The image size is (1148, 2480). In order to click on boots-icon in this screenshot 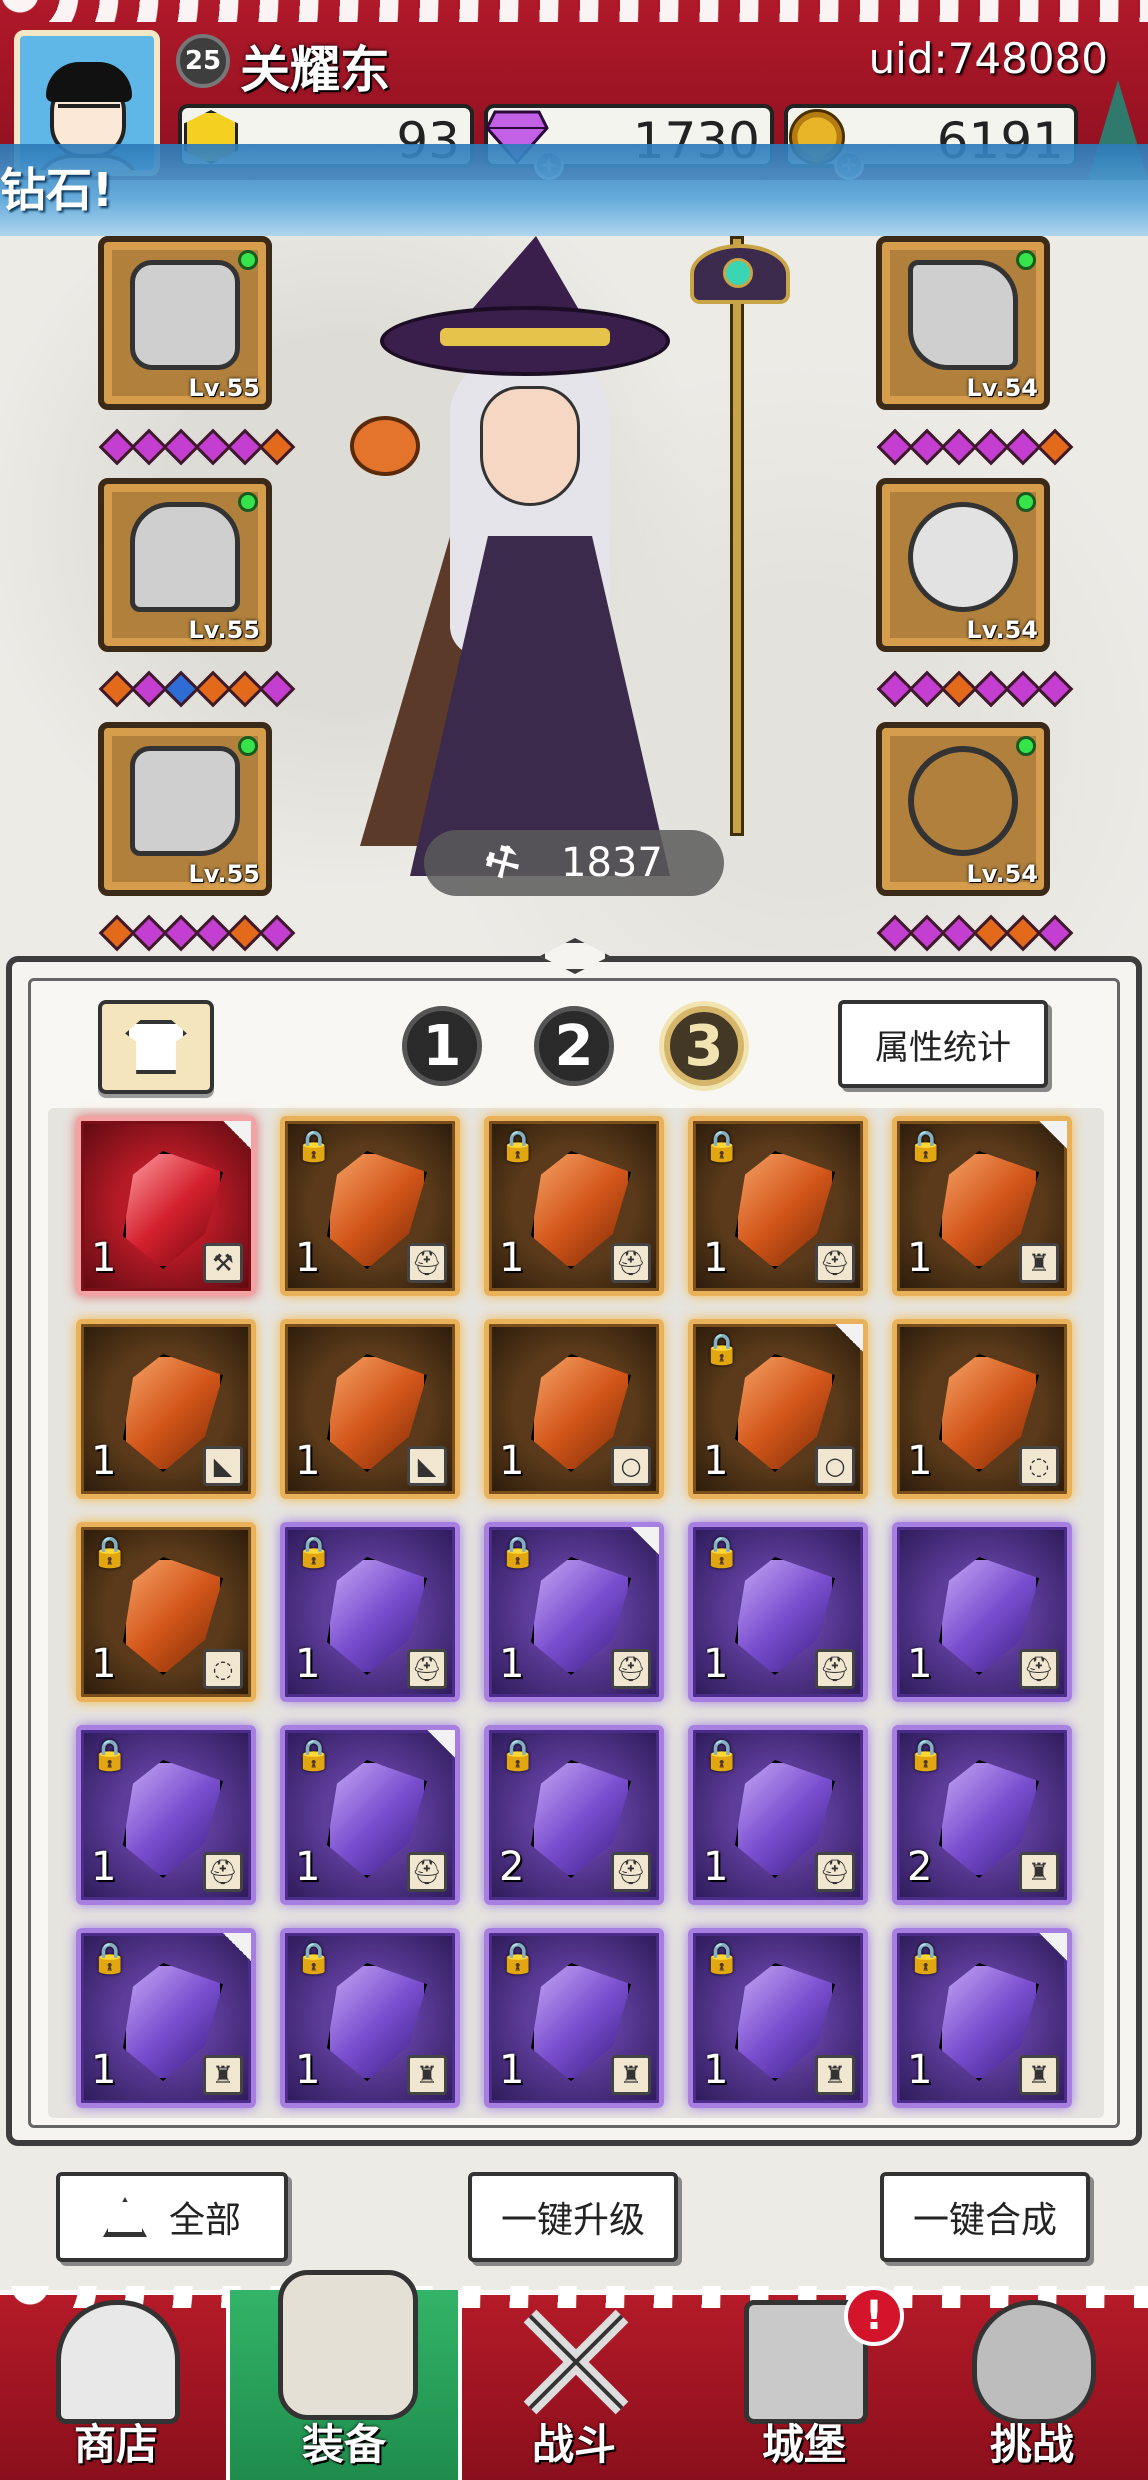, I will do `click(185, 801)`.